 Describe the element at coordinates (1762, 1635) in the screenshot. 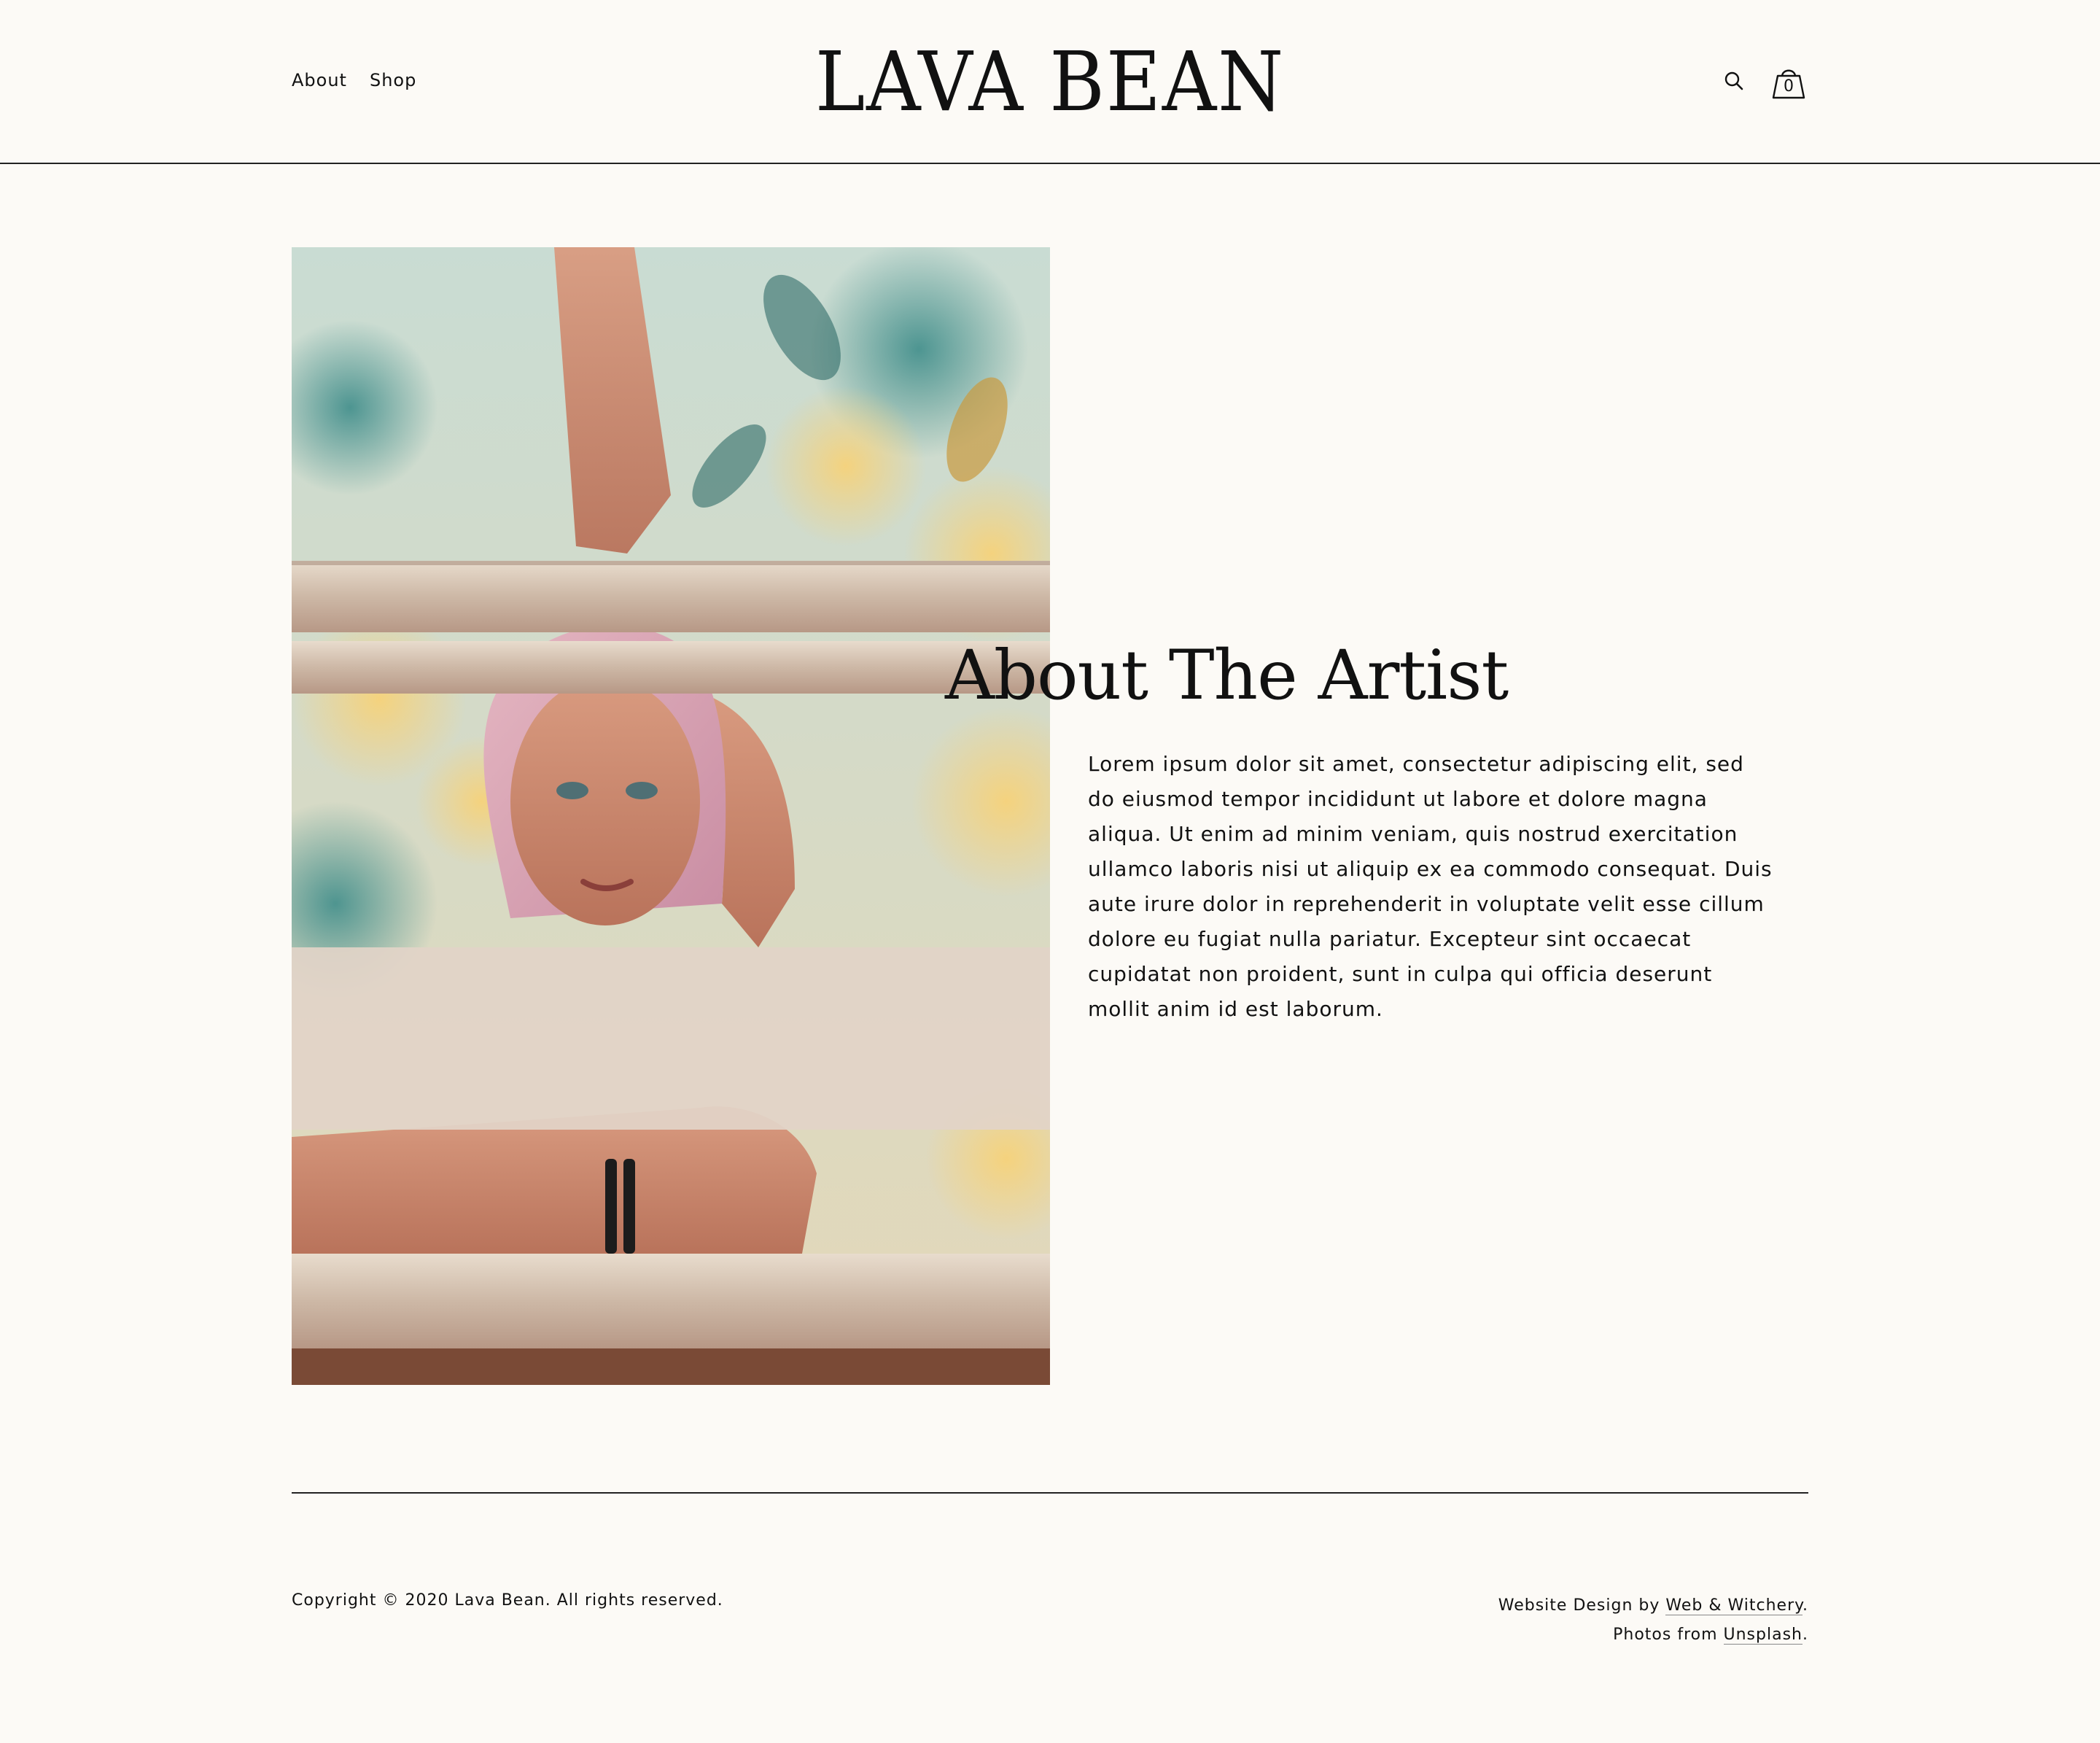

I see `photo-credit-link: Unsplash` at that location.